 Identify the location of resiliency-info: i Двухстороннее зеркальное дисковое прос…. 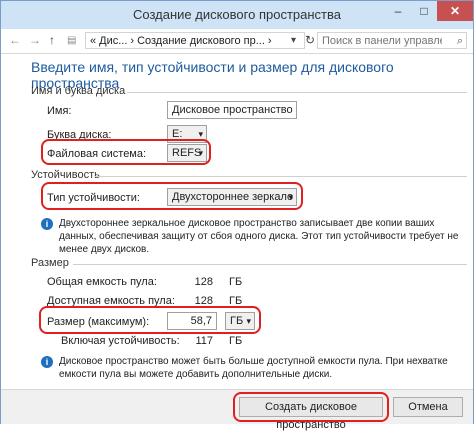
(256, 236).